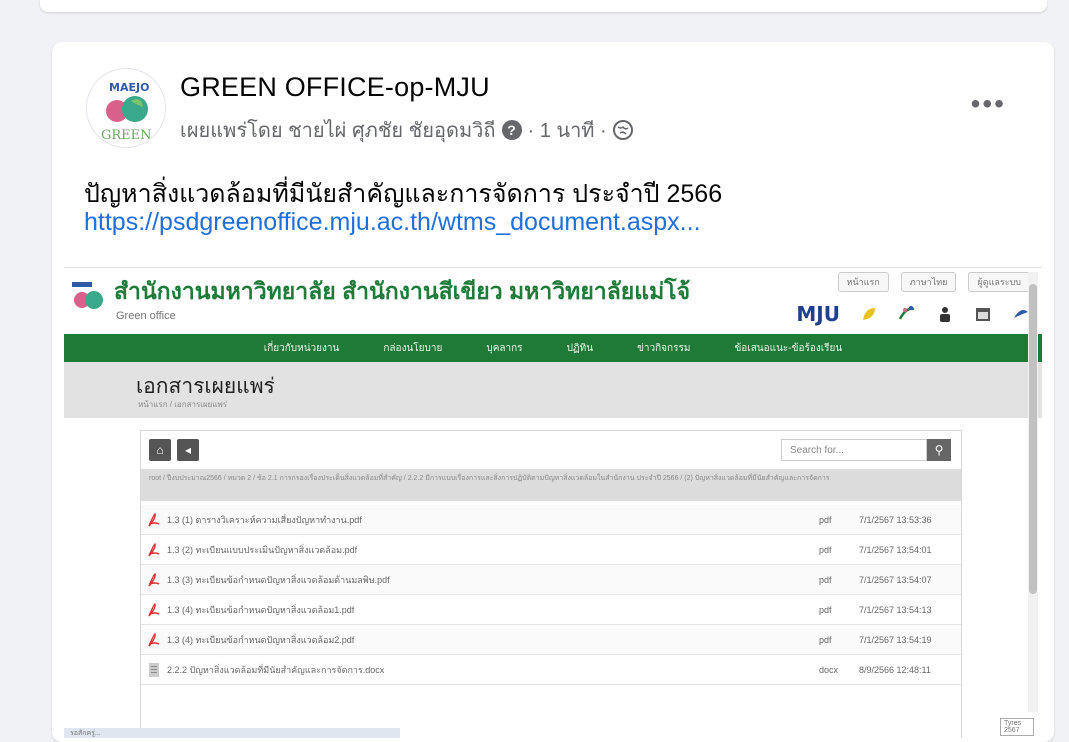  Describe the element at coordinates (504, 348) in the screenshot. I see `nav-staff: บุคลากร` at that location.